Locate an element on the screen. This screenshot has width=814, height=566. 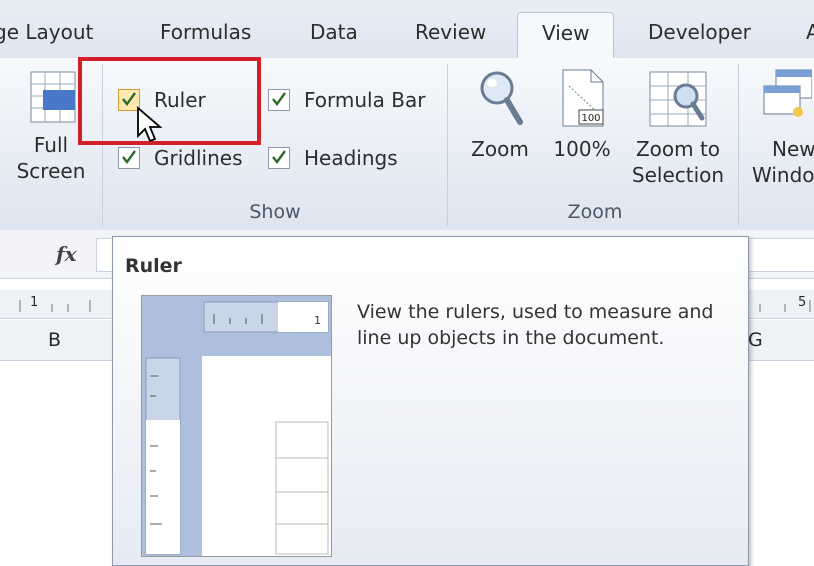
headings-label: Headings is located at coordinates (351, 158).